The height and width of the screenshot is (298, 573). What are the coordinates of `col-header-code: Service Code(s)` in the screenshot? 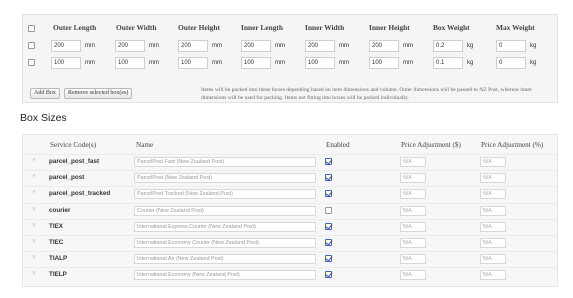 It's located at (73, 145).